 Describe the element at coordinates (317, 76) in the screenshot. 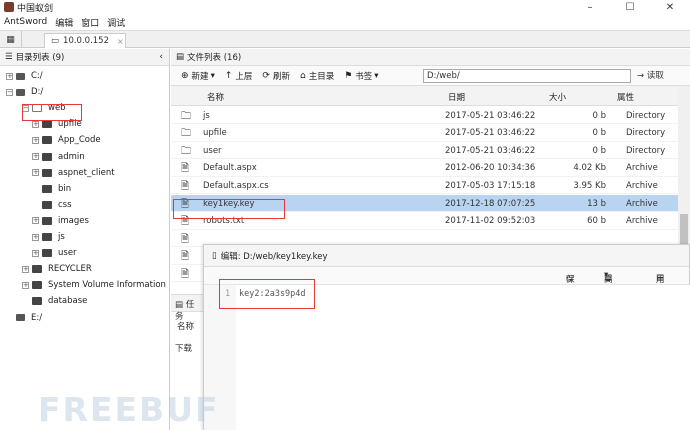

I see `home-button: ⌂ 主目录` at that location.